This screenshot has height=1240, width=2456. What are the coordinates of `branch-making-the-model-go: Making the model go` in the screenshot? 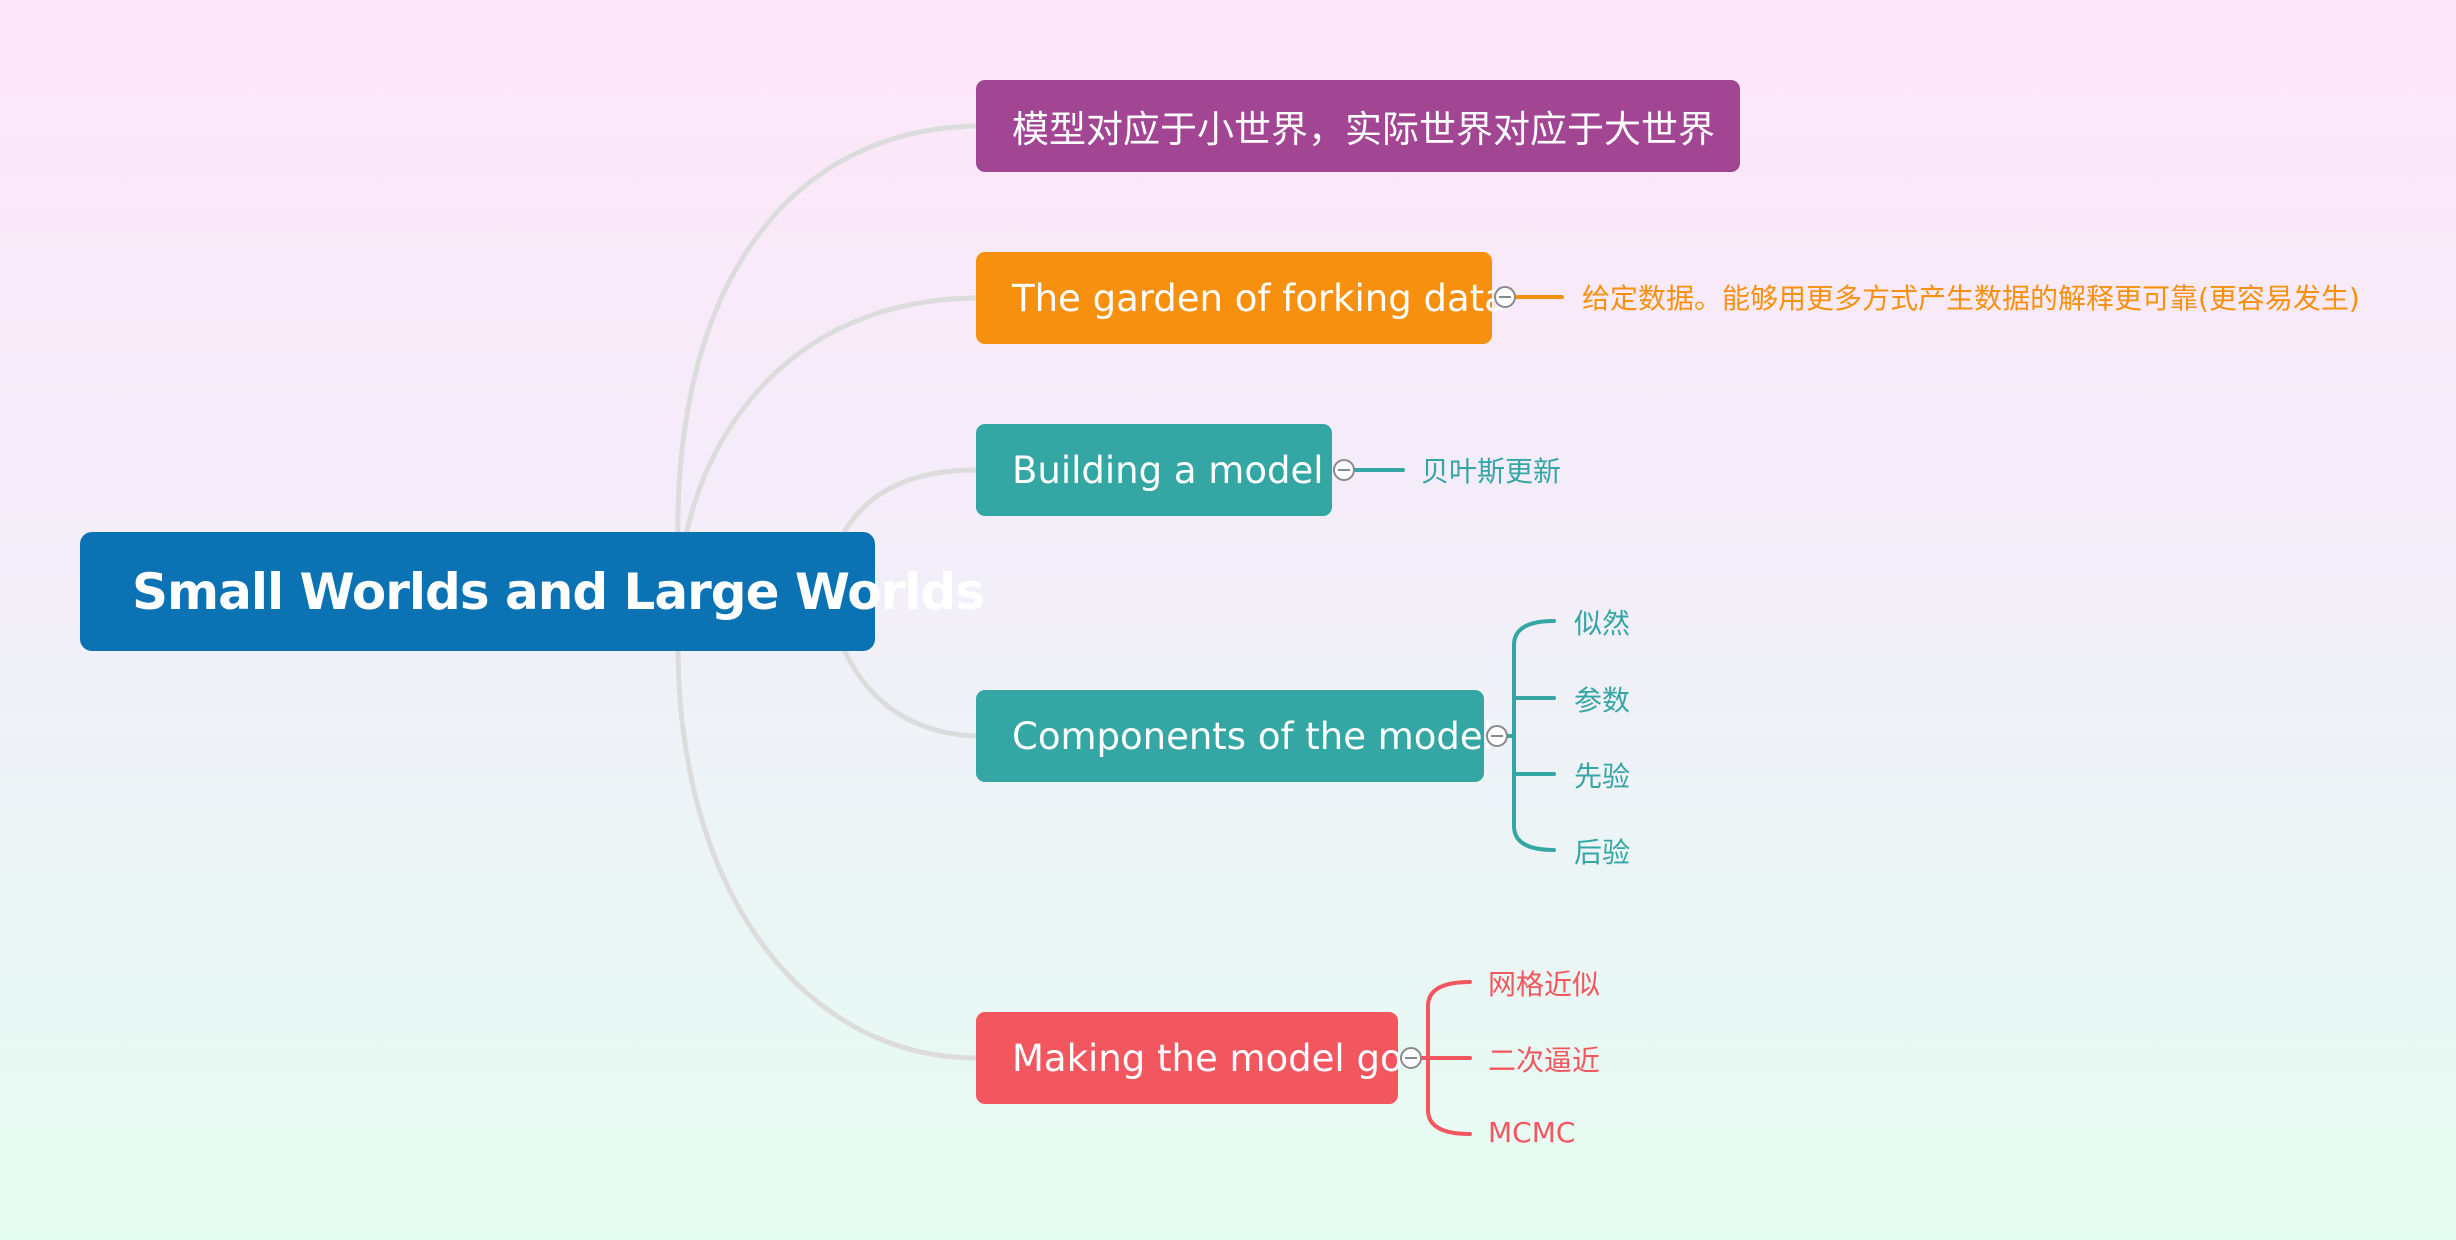 It's located at (1189, 1058).